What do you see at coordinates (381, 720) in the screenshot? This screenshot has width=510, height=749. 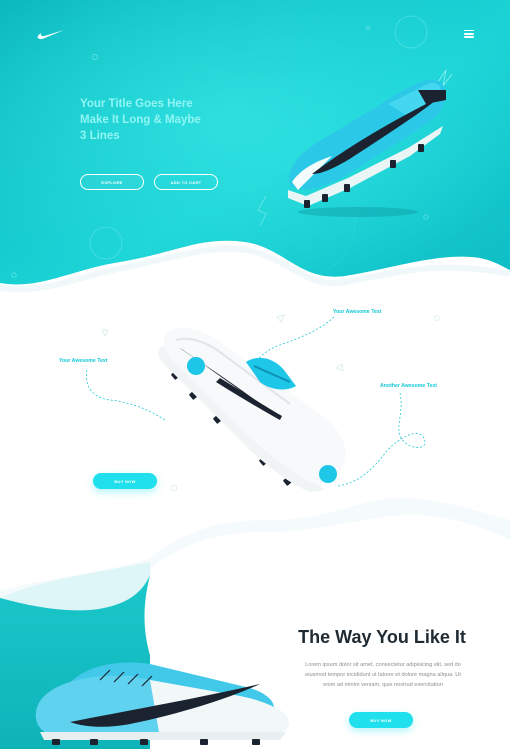 I see `buy-now-button-bottom: Buy now` at bounding box center [381, 720].